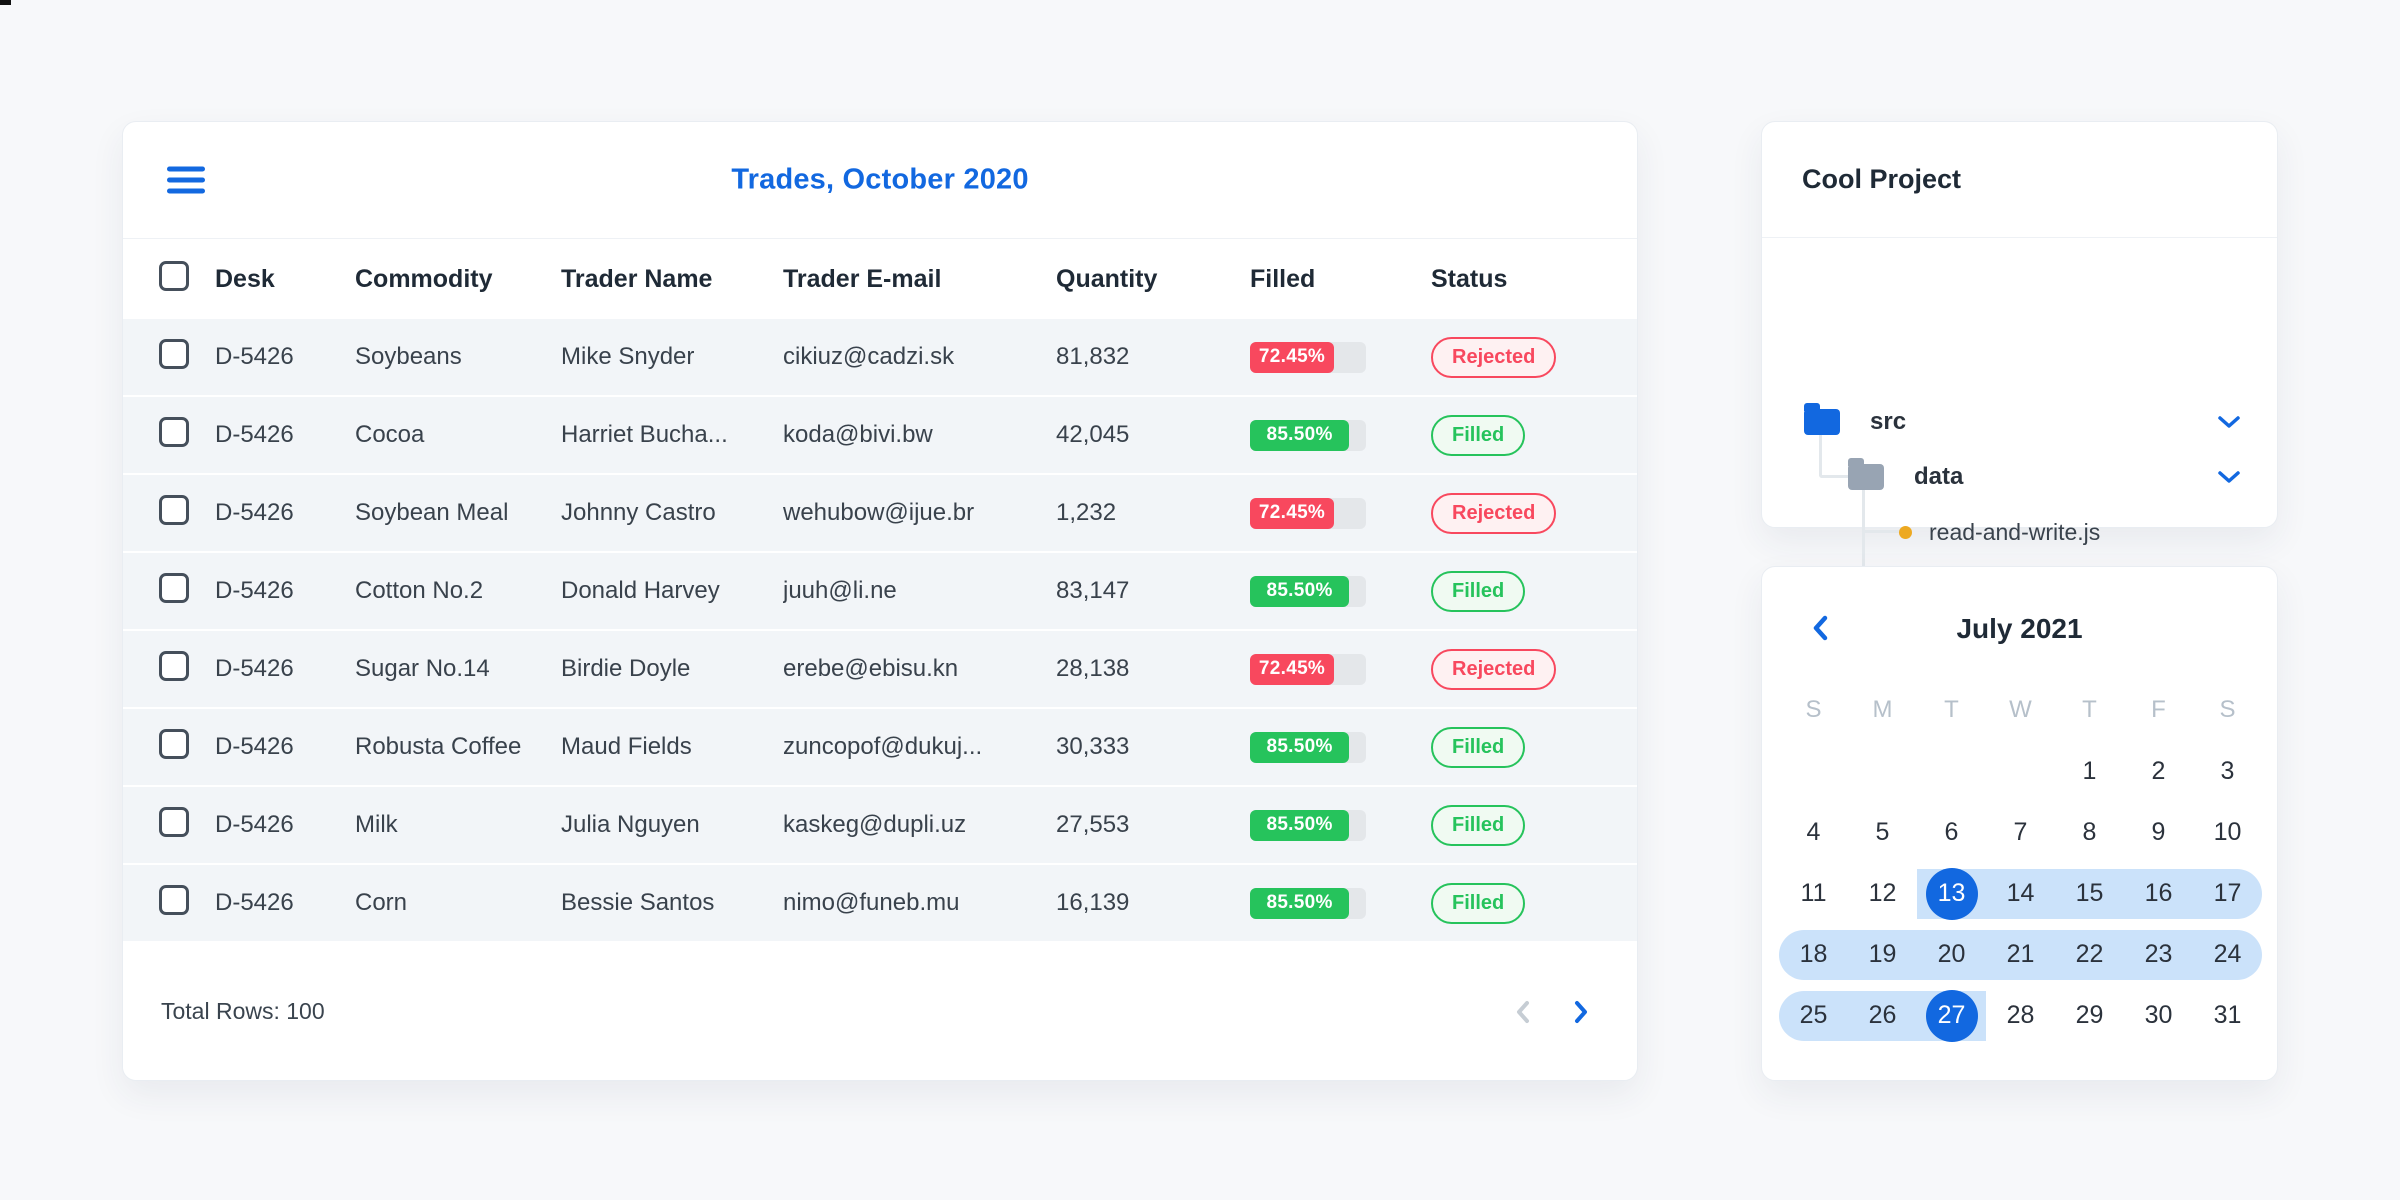 This screenshot has height=1200, width=2400. Describe the element at coordinates (2089, 771) in the screenshot. I see `calendar-day: 1` at that location.